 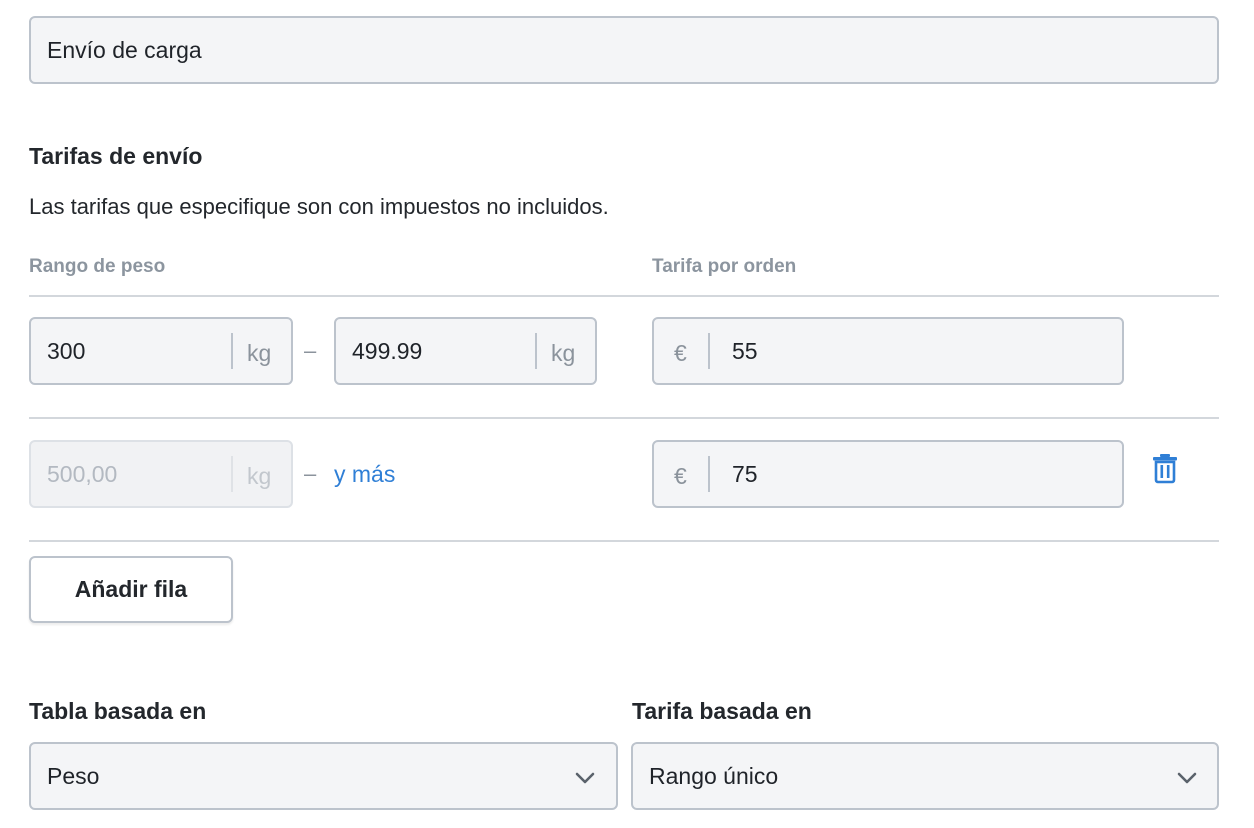 I want to click on weight-from-value: 500,00, so click(x=82, y=474).